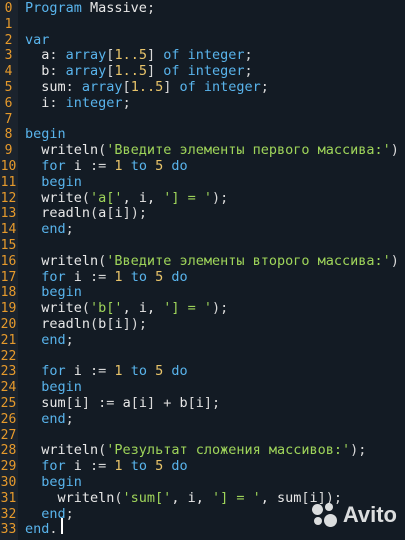  What do you see at coordinates (8, 530) in the screenshot?
I see `line-number: 33` at bounding box center [8, 530].